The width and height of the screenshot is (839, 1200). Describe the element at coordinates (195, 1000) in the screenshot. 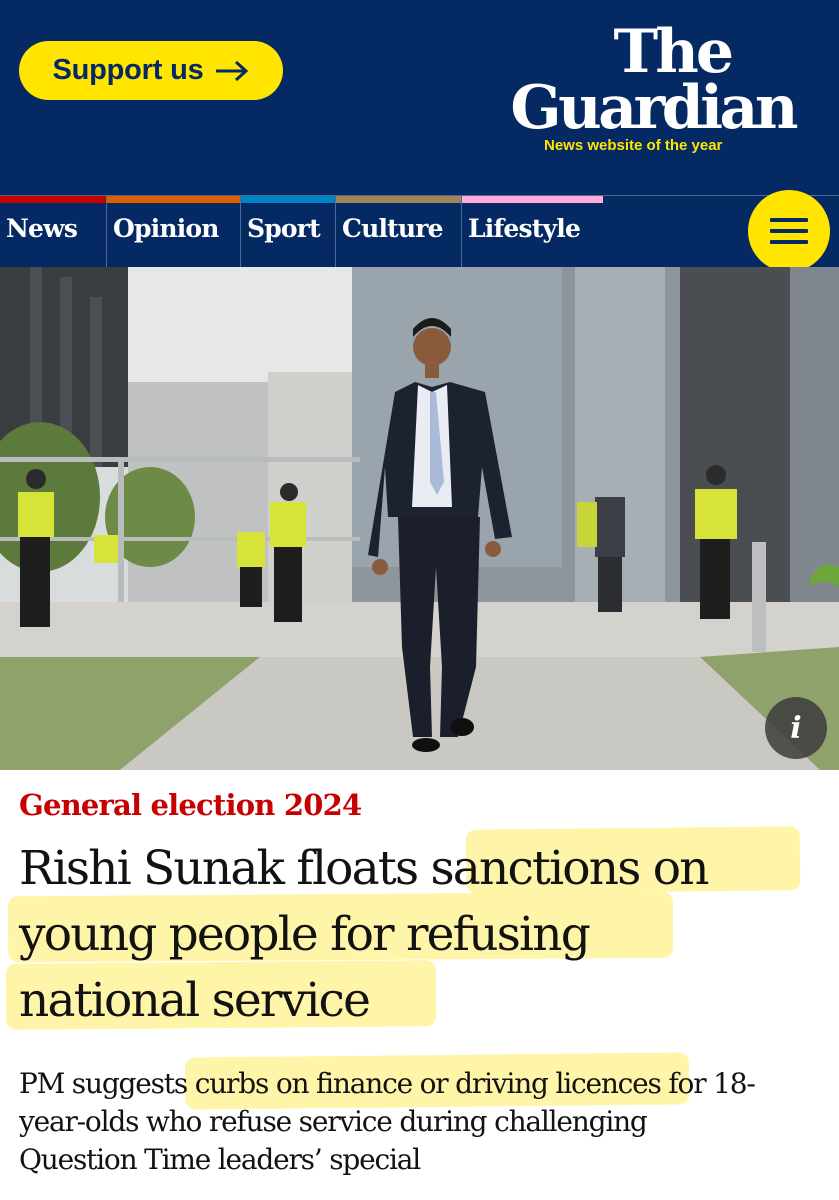

I see `headline-line: national service` at that location.